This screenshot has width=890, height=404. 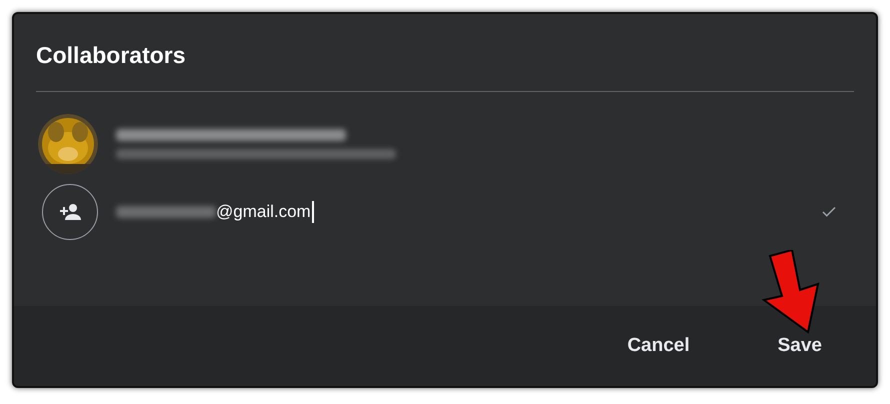 What do you see at coordinates (263, 211) in the screenshot?
I see `email-value: @gmail.com` at bounding box center [263, 211].